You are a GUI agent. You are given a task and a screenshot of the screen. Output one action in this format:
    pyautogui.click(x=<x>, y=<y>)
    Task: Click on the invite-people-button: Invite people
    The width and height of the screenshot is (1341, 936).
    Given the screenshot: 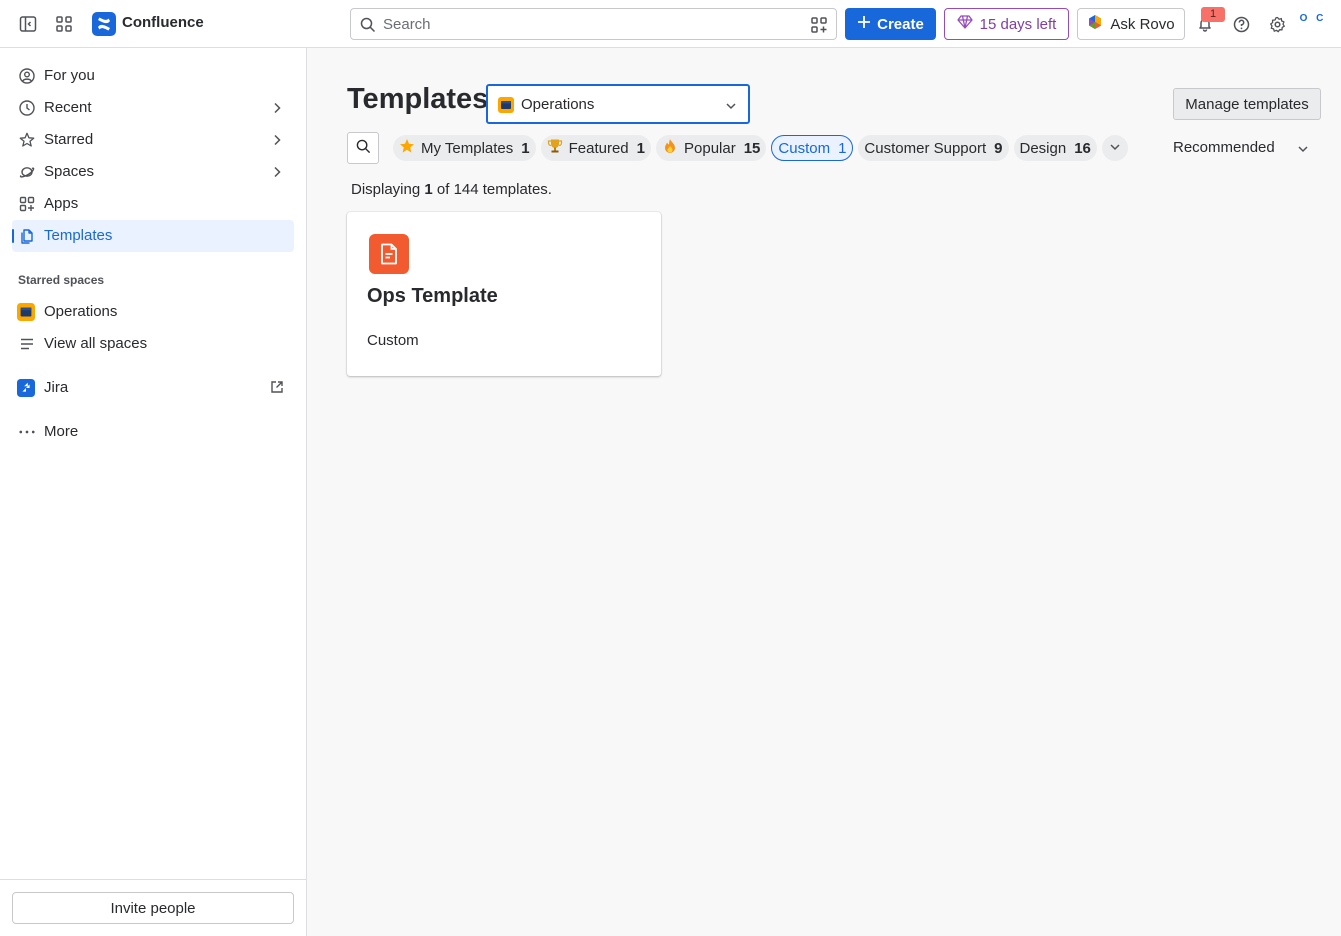 What is the action you would take?
    pyautogui.click(x=153, y=908)
    